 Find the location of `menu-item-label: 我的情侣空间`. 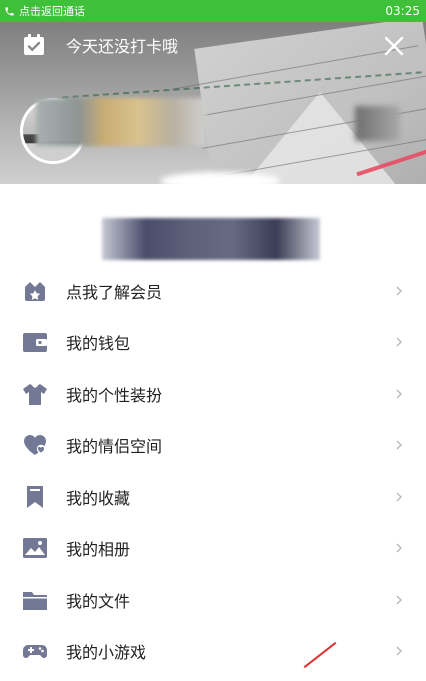

menu-item-label: 我的情侣空间 is located at coordinates (114, 447).